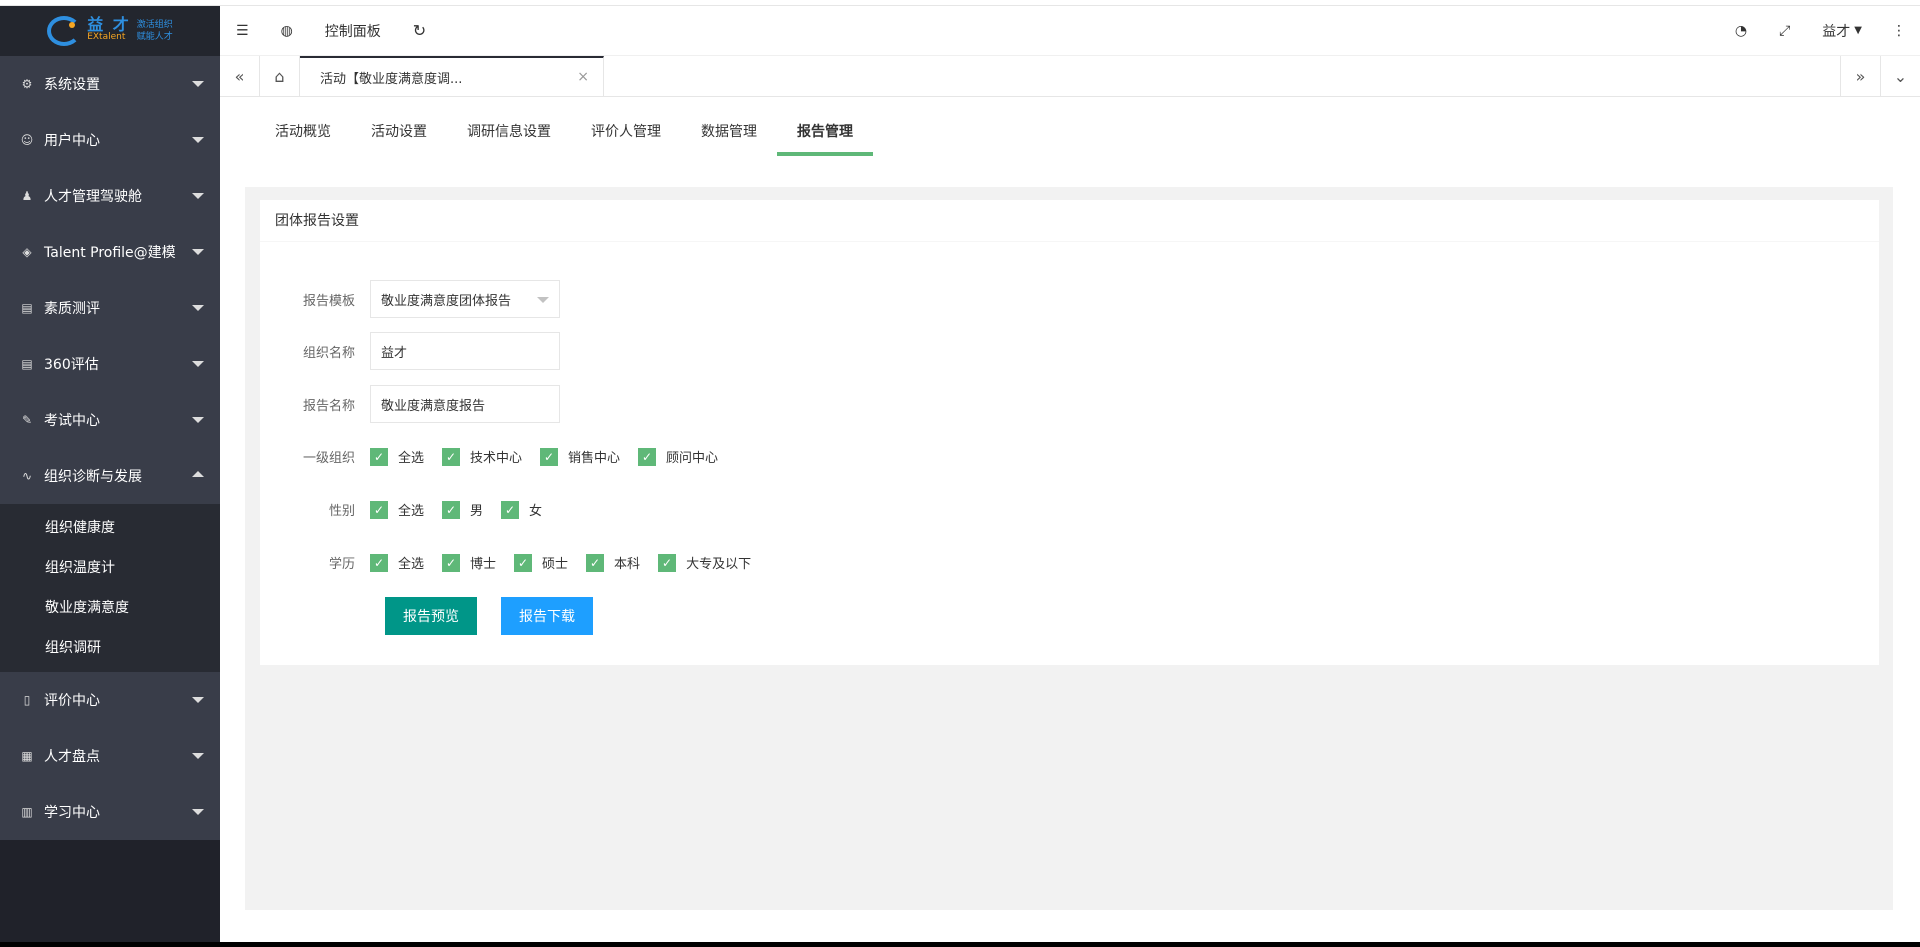  What do you see at coordinates (328, 301) in the screenshot?
I see `template-label: 报告模板` at bounding box center [328, 301].